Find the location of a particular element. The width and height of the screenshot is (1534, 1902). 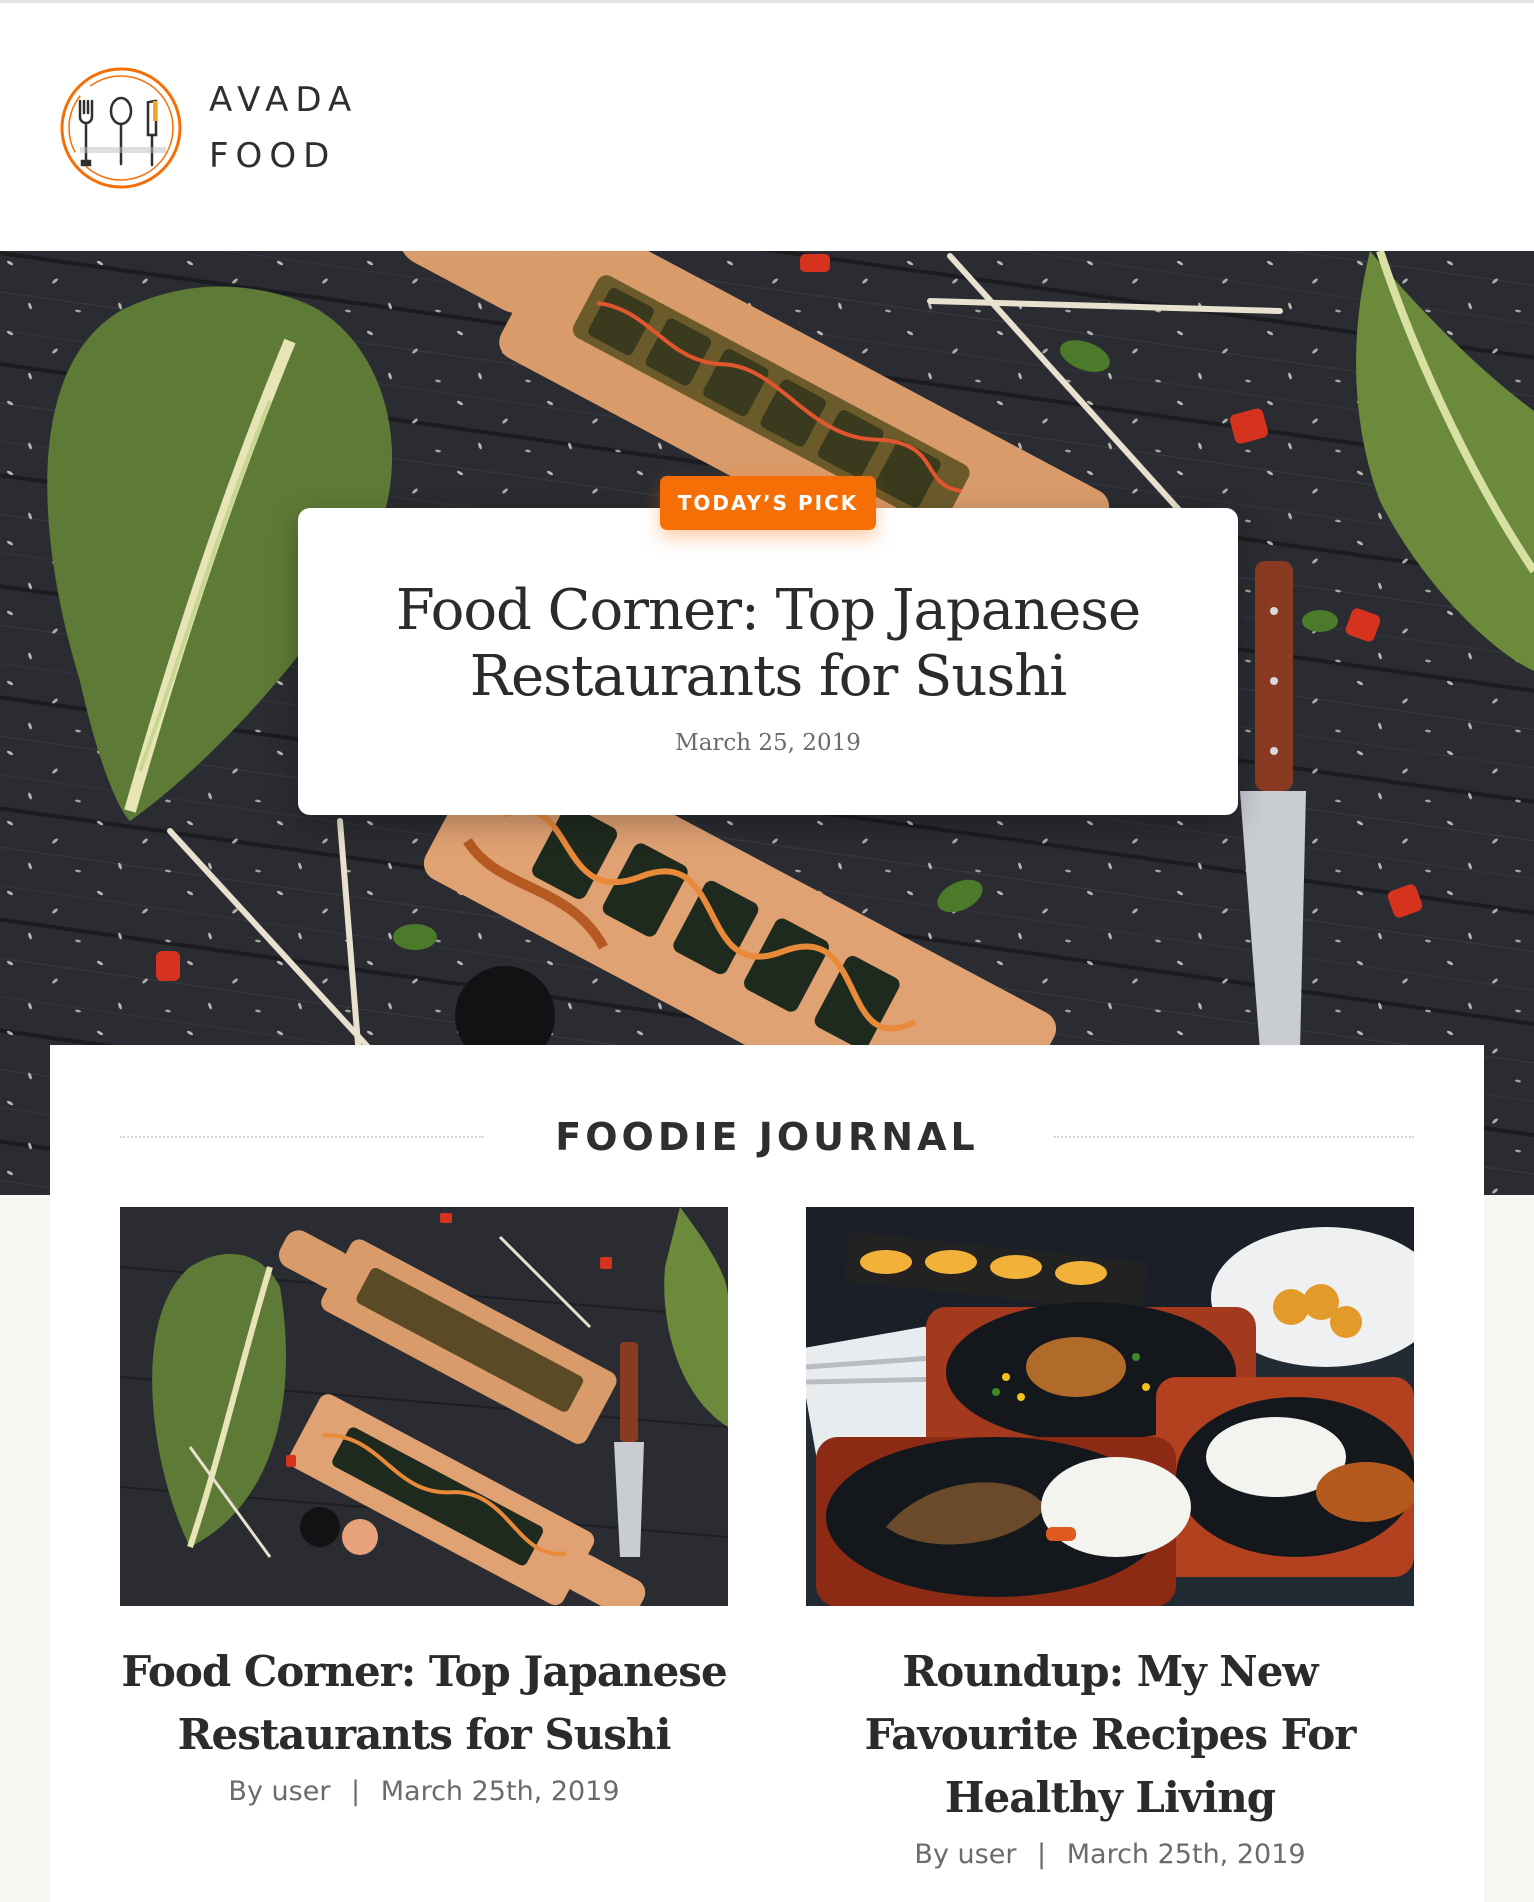

heading-divider-right is located at coordinates (1234, 1137).